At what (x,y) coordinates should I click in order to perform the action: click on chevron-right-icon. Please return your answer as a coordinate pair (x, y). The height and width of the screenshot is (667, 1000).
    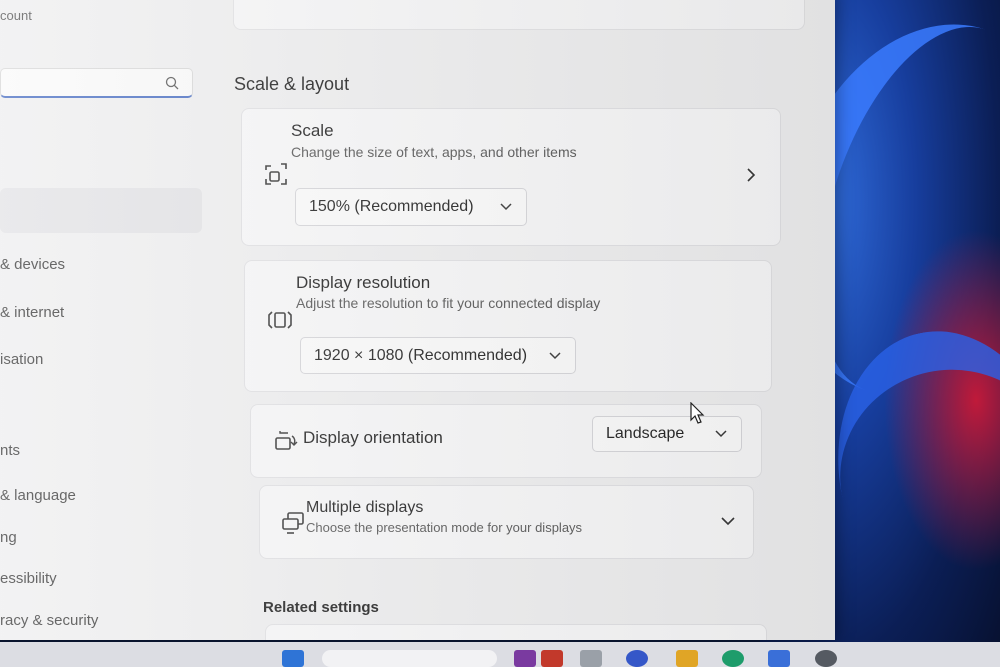
    Looking at the image, I should click on (751, 175).